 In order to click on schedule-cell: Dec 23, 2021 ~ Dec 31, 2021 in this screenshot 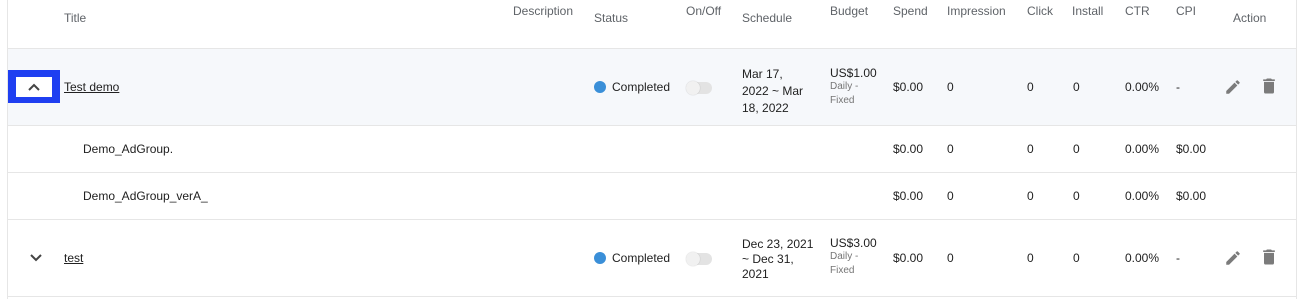, I will do `click(777, 259)`.